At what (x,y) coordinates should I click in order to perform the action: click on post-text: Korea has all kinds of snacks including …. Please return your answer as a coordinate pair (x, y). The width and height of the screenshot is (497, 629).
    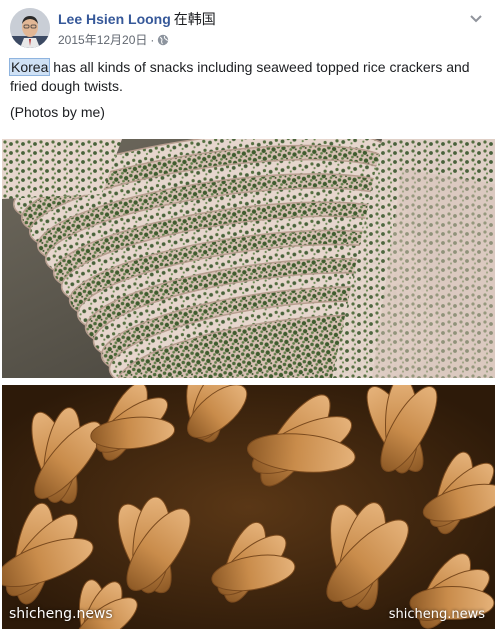
    Looking at the image, I should click on (248, 93).